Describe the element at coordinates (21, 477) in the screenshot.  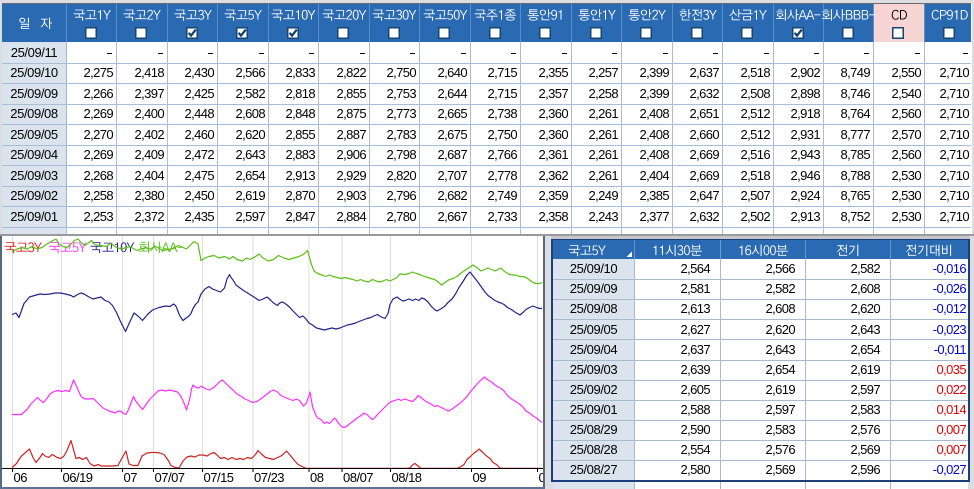
I see `svg-text: 06` at that location.